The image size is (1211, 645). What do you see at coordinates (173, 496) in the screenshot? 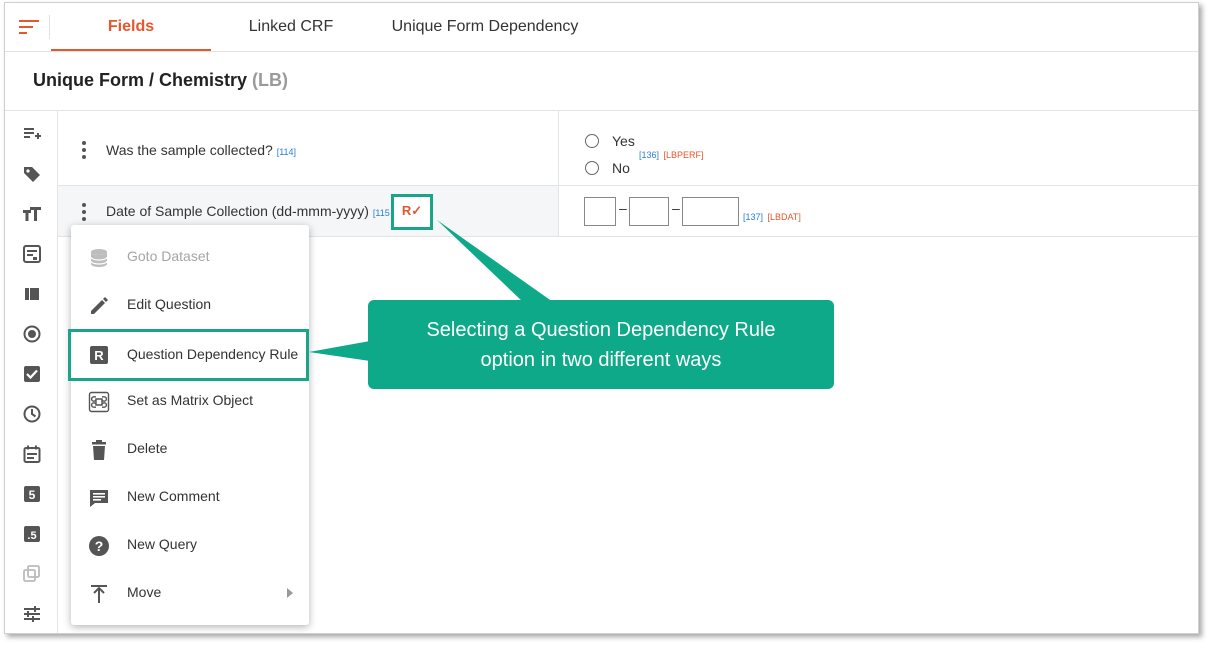
I see `menu-label: New Comment` at bounding box center [173, 496].